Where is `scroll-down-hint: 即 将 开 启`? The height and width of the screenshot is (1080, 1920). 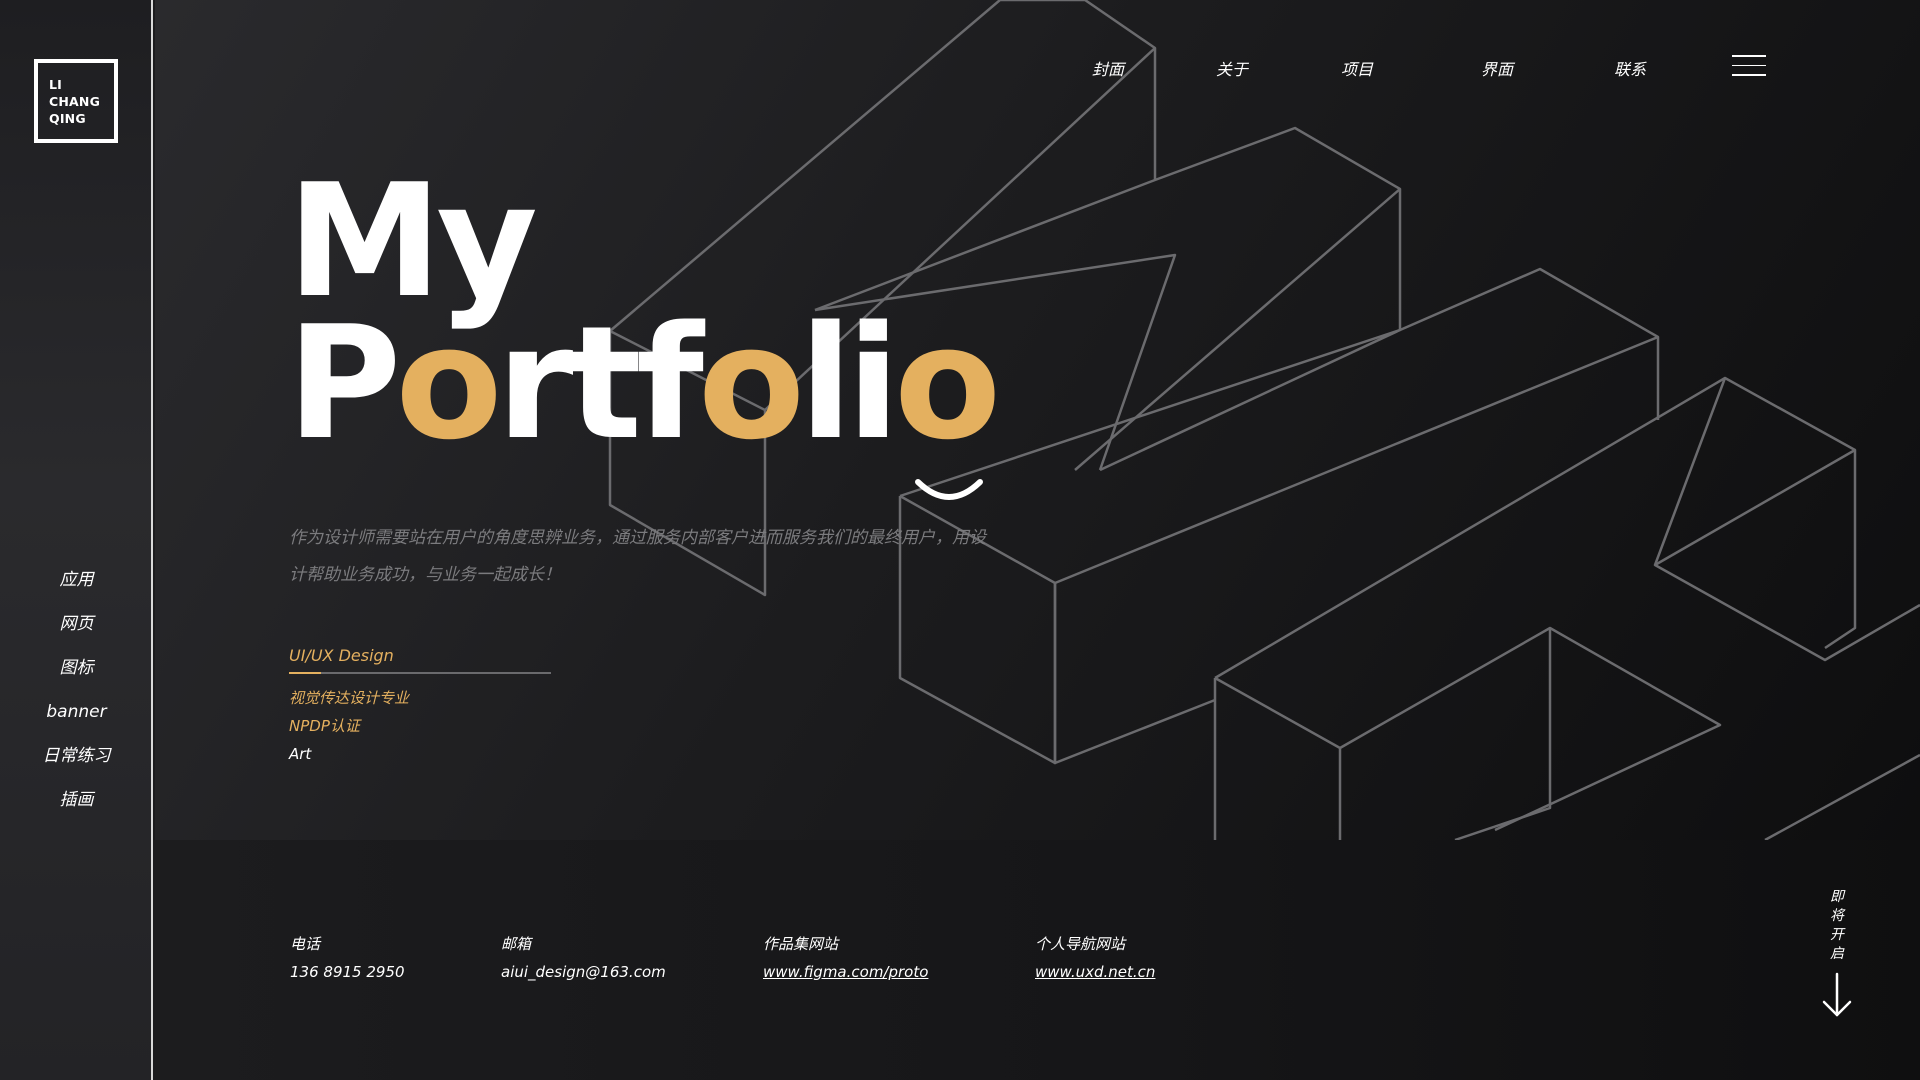
scroll-down-hint: 即 将 开 启 is located at coordinates (1837, 953).